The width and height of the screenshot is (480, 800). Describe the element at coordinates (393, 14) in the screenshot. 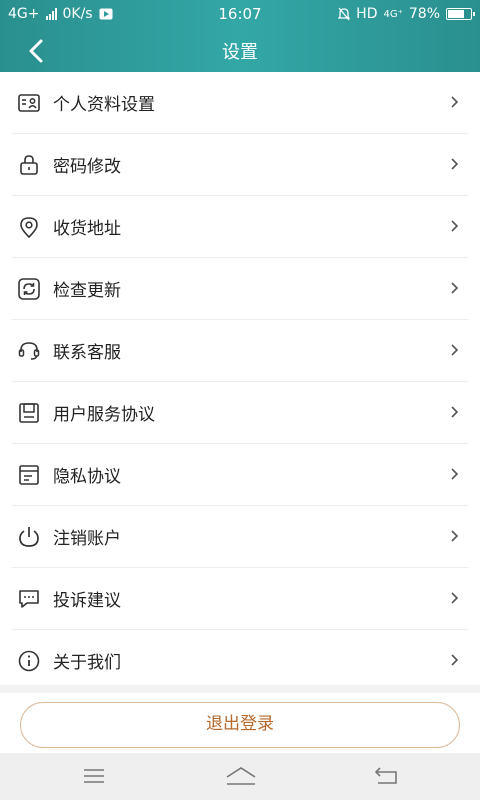

I see `network-type-2: 4G⁺` at that location.